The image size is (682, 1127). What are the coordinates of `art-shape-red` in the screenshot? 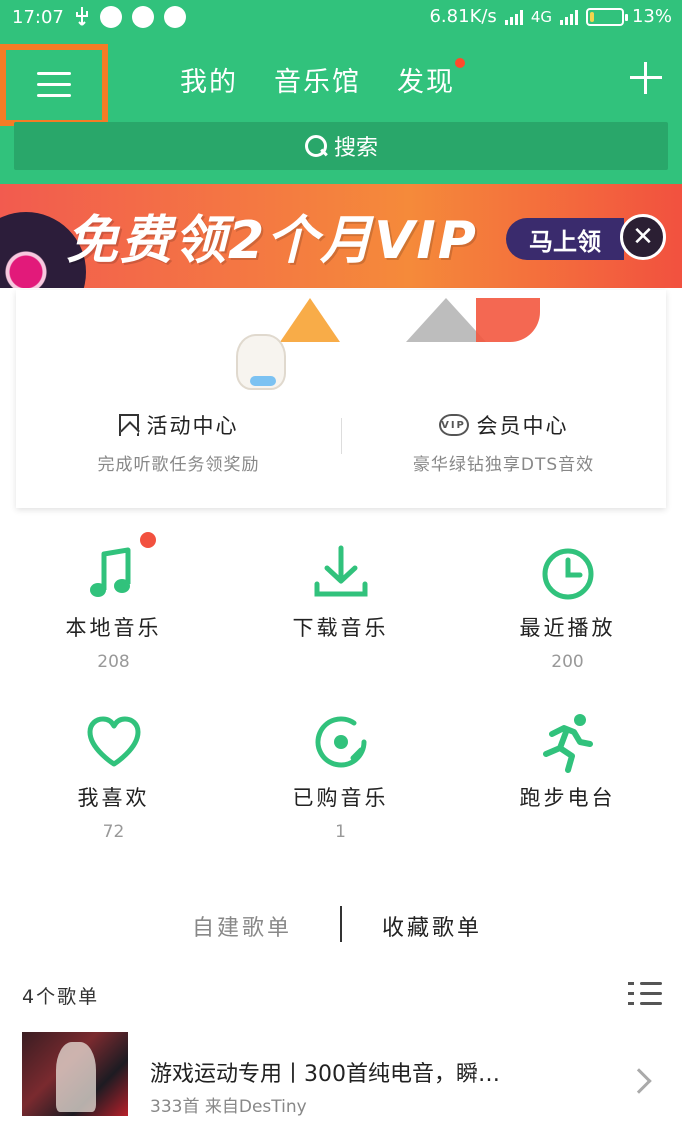 It's located at (508, 320).